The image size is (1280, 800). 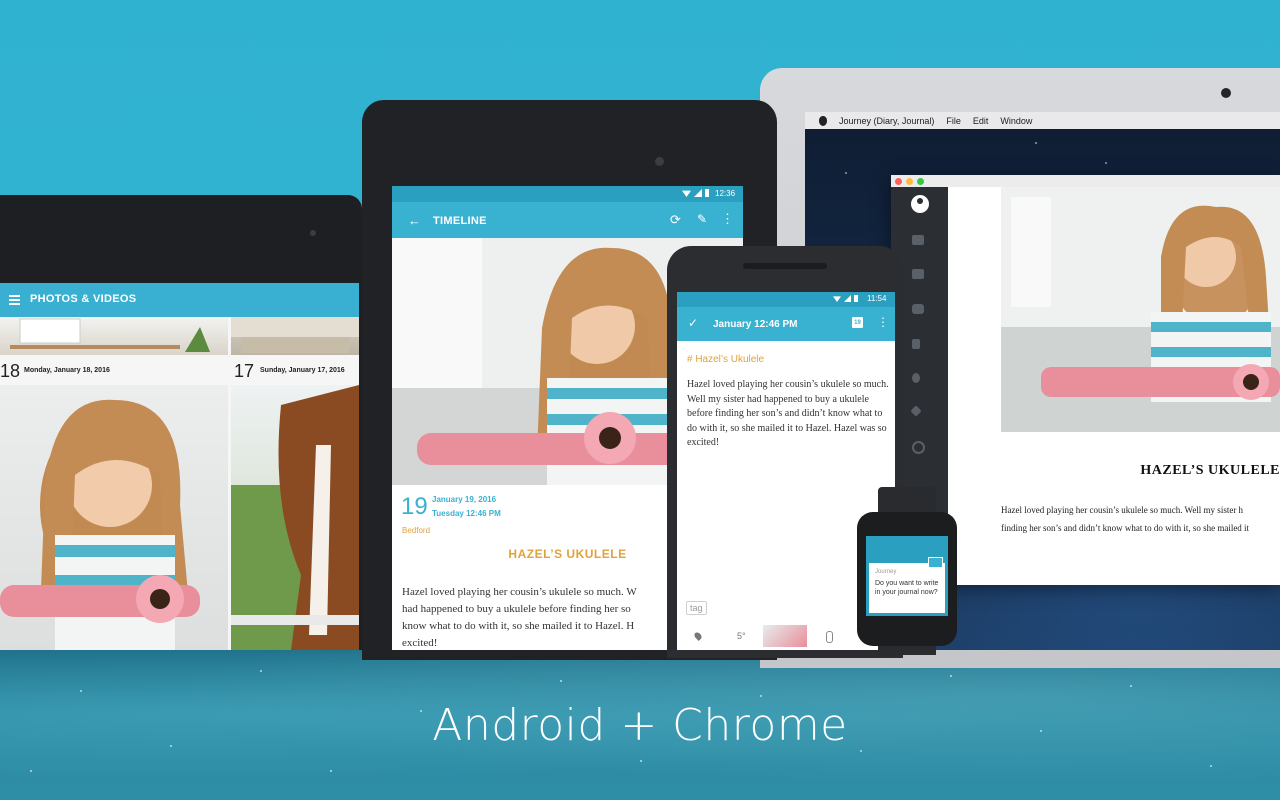 I want to click on laptop-camera, so click(x=1226, y=93).